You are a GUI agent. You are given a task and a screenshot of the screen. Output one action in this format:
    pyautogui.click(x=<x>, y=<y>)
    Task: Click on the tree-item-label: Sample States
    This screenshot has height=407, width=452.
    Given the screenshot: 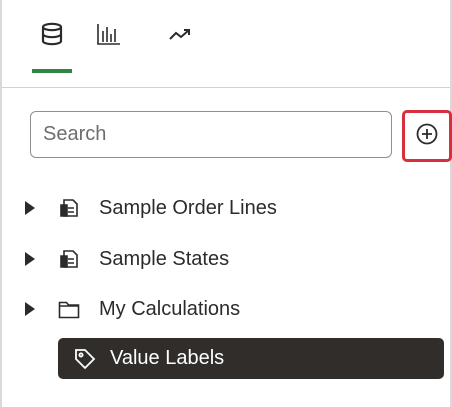 What is the action you would take?
    pyautogui.click(x=164, y=258)
    